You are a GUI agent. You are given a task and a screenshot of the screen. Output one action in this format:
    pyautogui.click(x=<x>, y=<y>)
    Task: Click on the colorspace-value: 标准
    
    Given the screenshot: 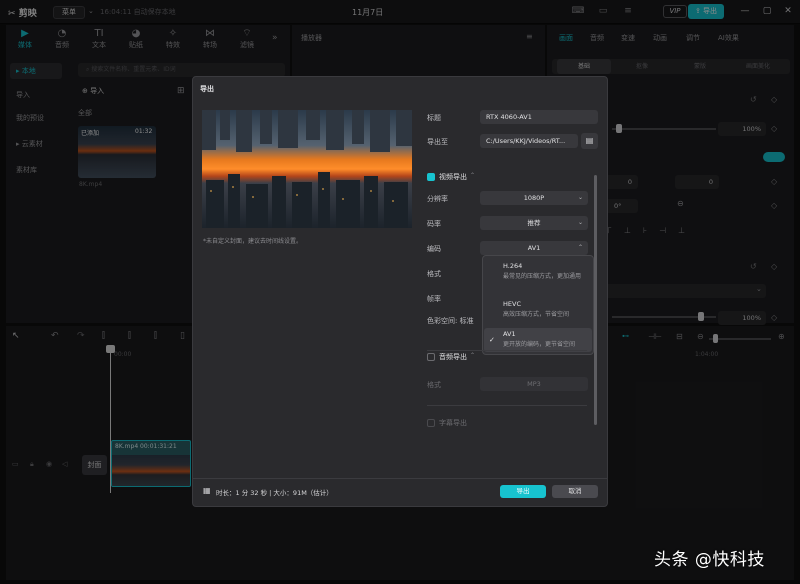 What is the action you would take?
    pyautogui.click(x=466, y=321)
    